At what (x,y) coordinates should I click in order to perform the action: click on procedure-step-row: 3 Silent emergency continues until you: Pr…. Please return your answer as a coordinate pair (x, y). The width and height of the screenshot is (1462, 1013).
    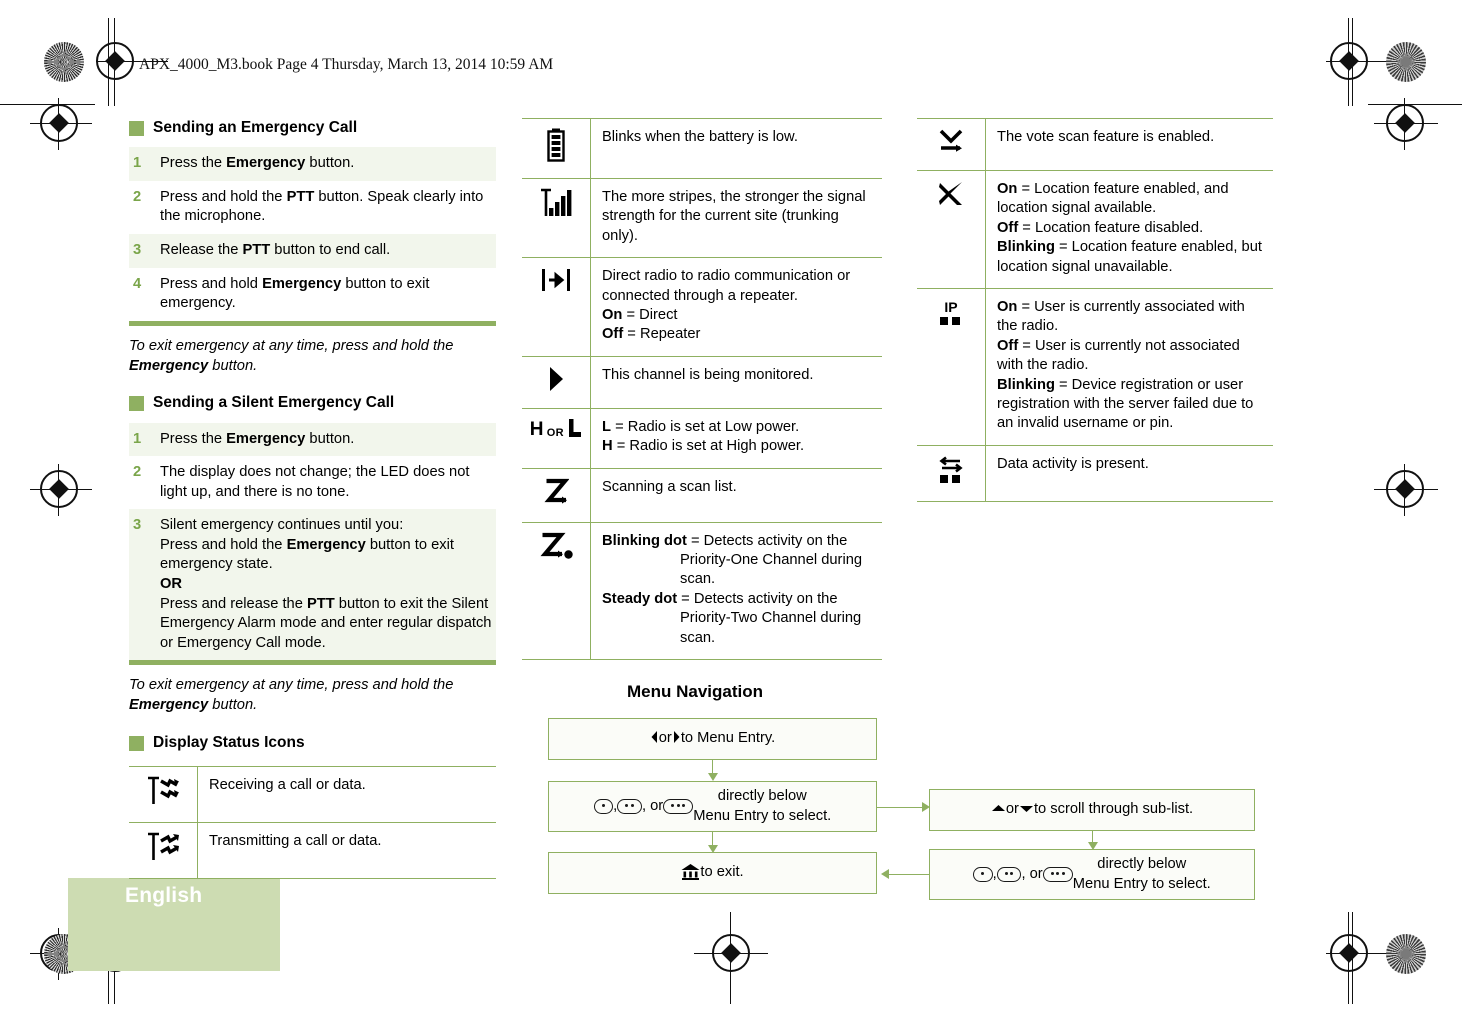
    Looking at the image, I should click on (312, 585).